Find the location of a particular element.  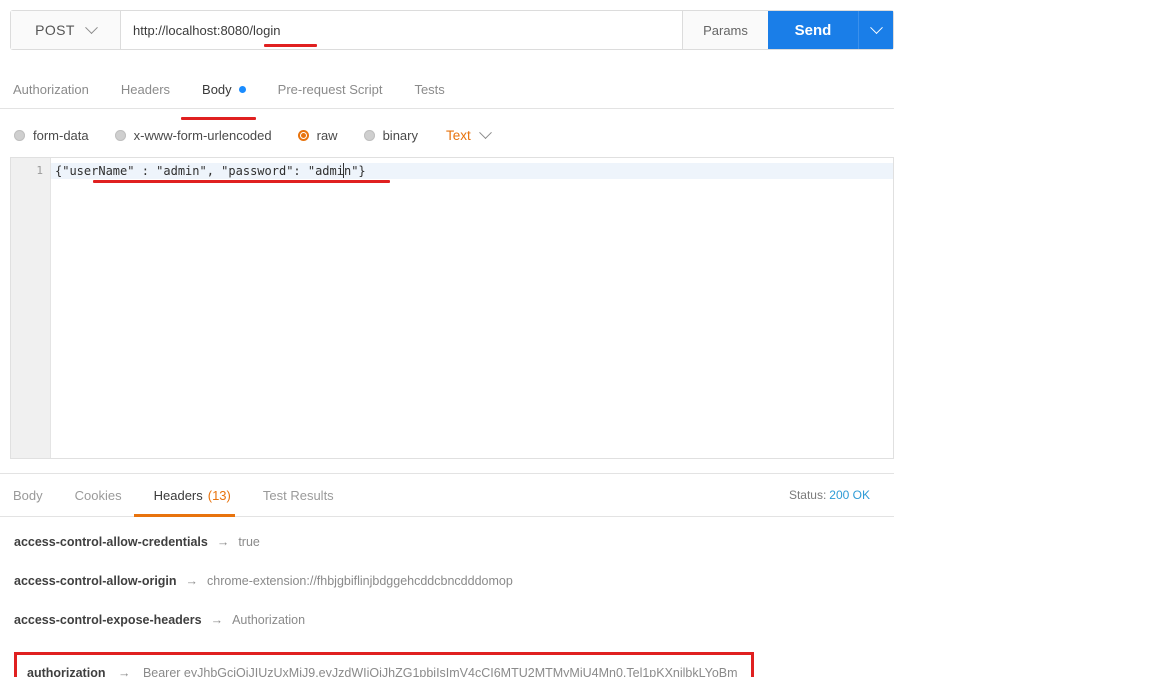

text-cursor is located at coordinates (343, 170).